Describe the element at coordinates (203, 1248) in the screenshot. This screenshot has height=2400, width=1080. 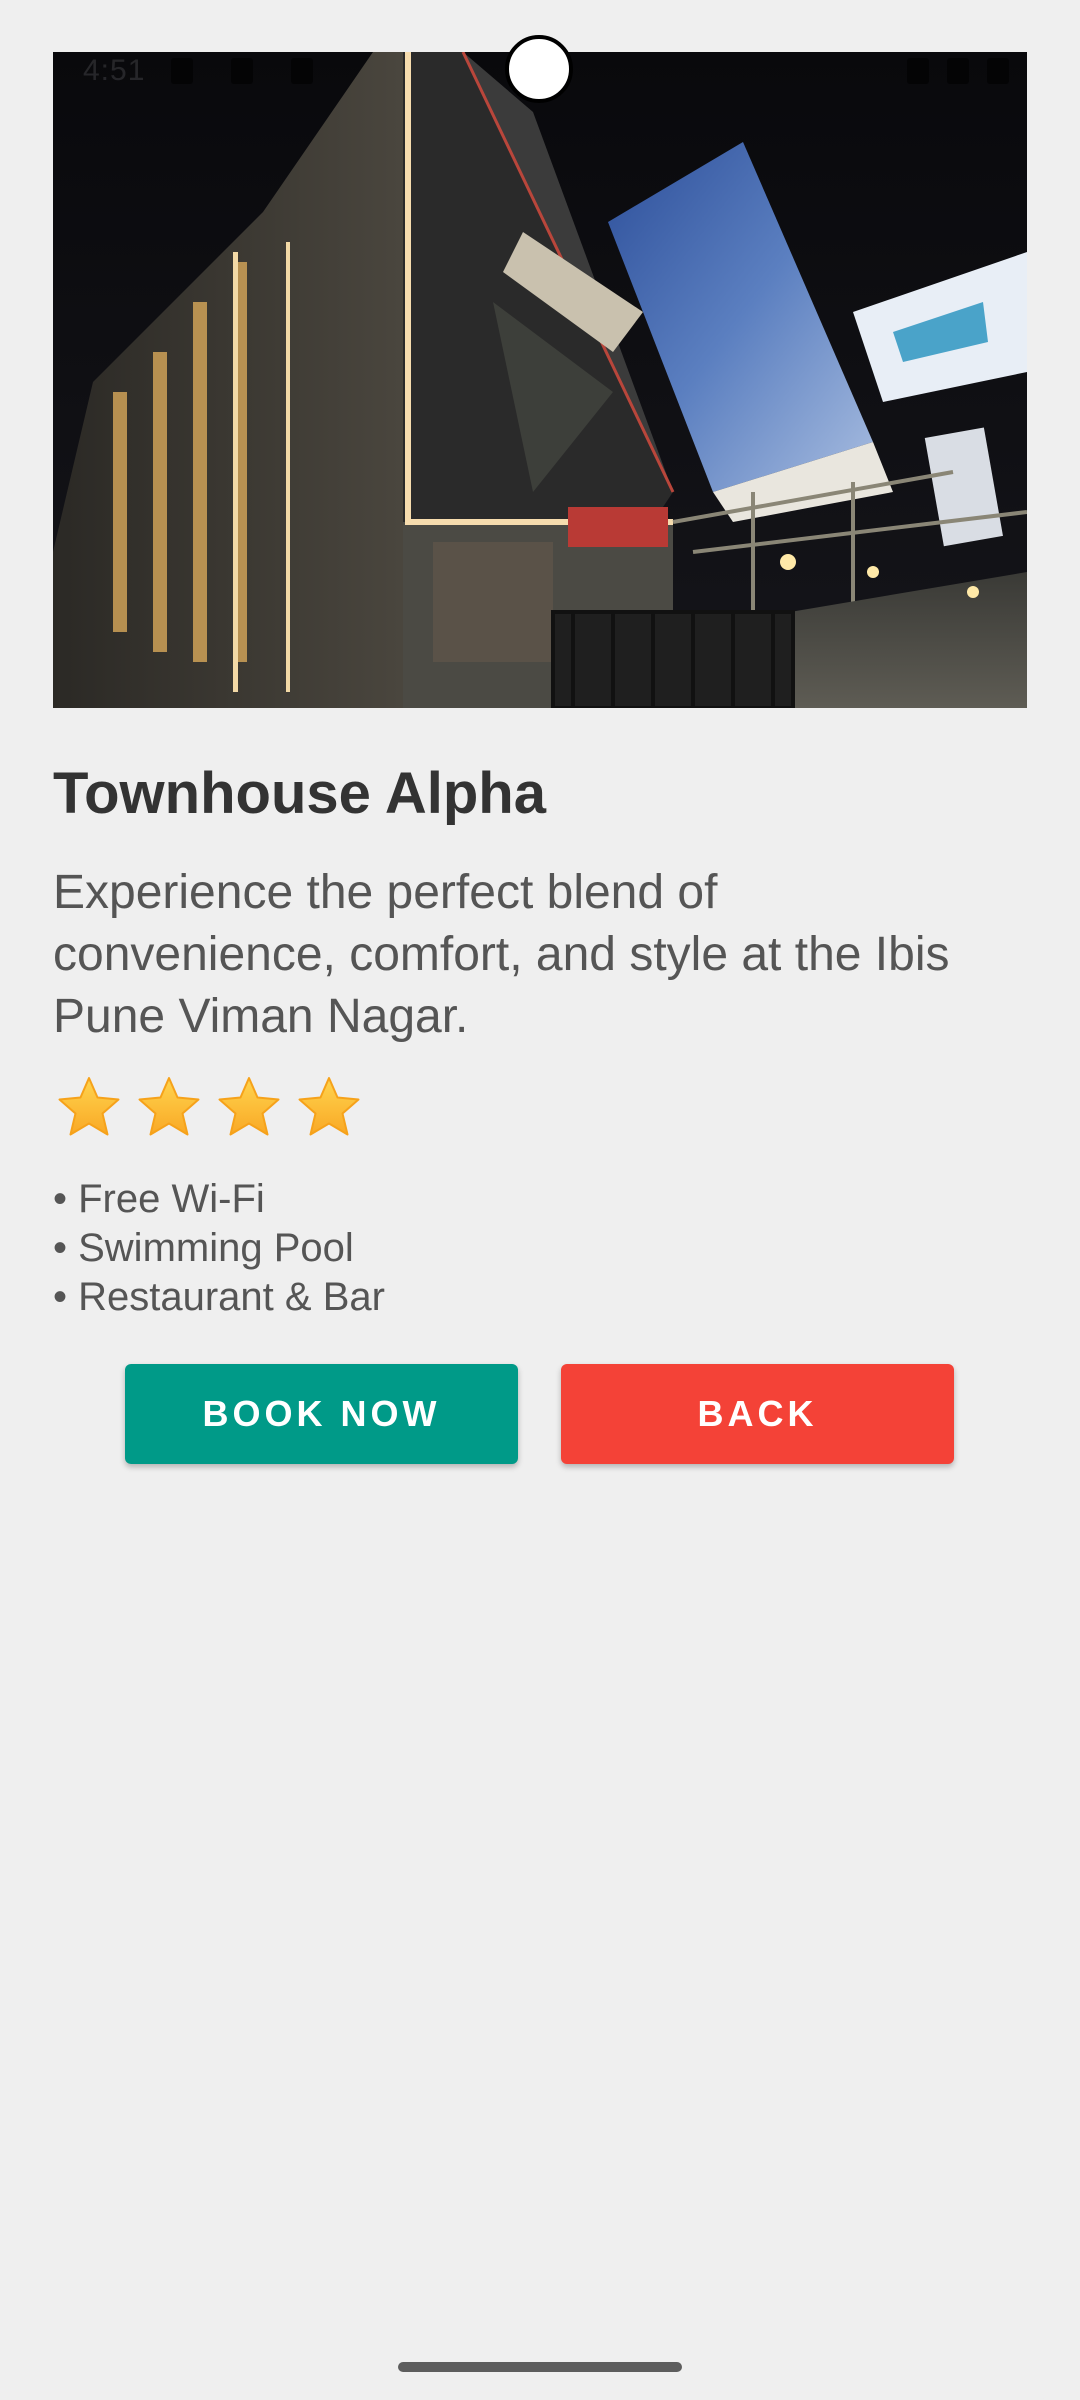
I see `amenity-item: • Swimming Pool` at that location.